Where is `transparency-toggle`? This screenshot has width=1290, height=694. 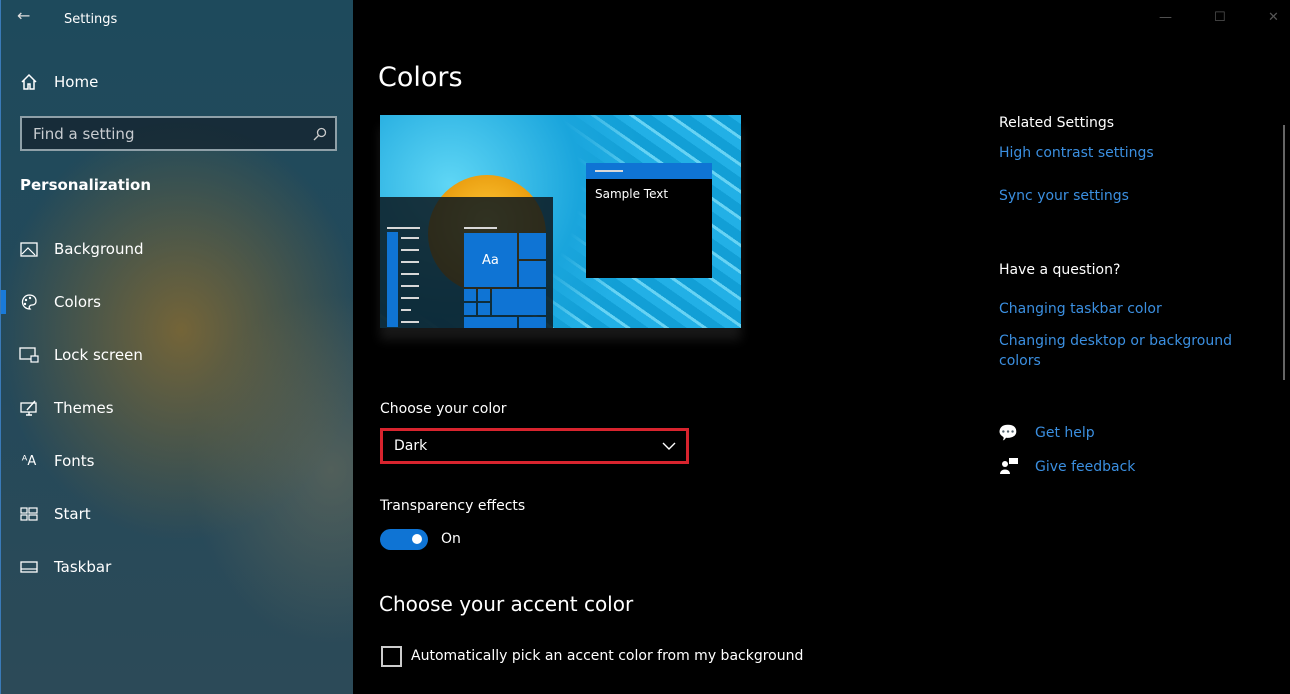 transparency-toggle is located at coordinates (404, 539).